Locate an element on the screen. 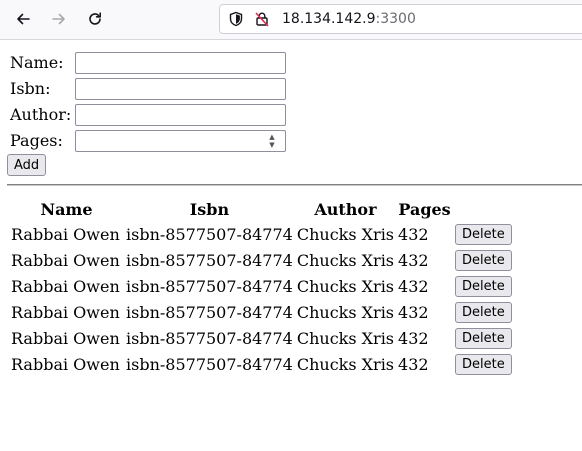 The image size is (582, 451). author-input is located at coordinates (180, 115).